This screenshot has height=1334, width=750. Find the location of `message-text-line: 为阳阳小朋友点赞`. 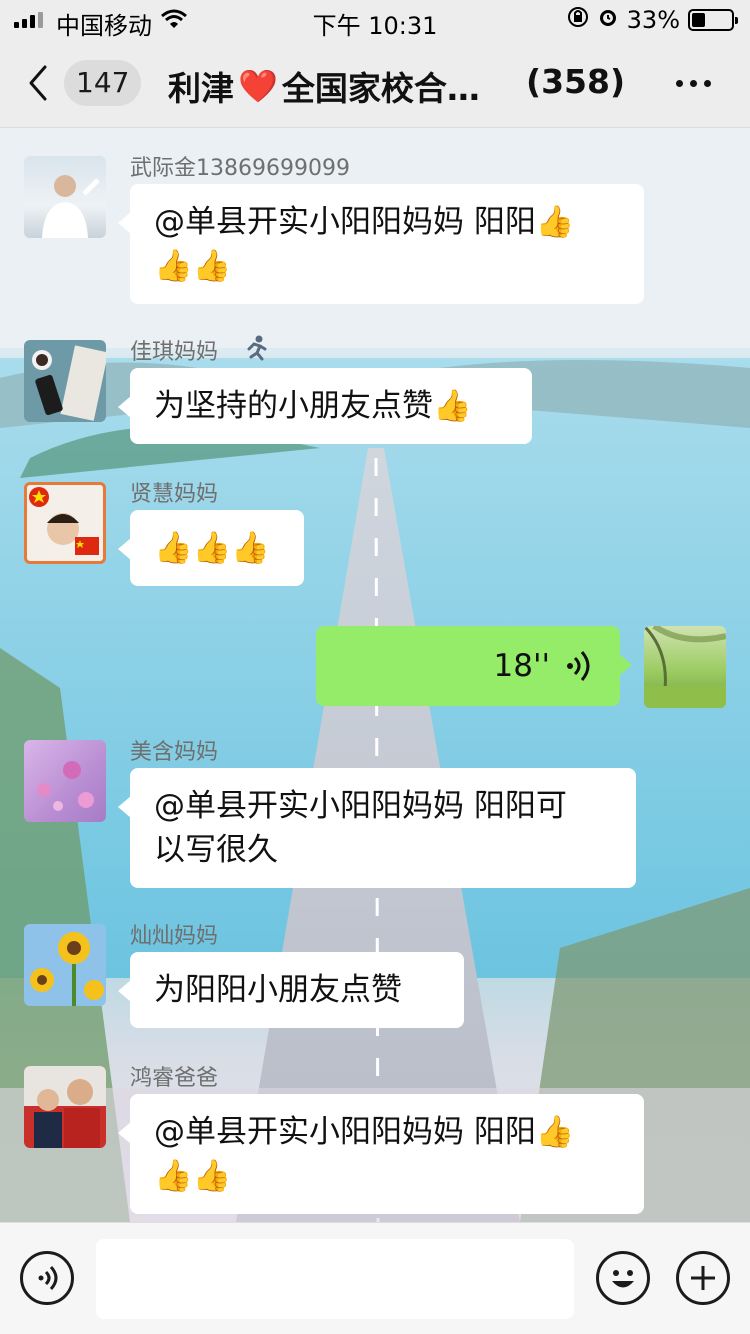

message-text-line: 为阳阳小朋友点赞 is located at coordinates (278, 990).